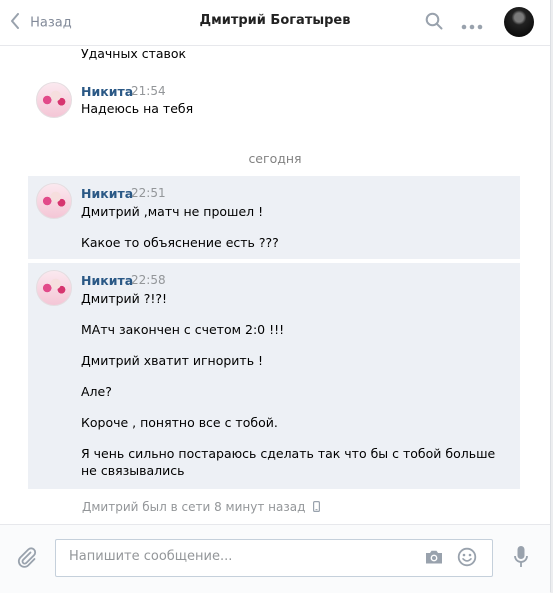 The image size is (553, 593). Describe the element at coordinates (134, 53) in the screenshot. I see `message-text: Удачных ставок` at that location.